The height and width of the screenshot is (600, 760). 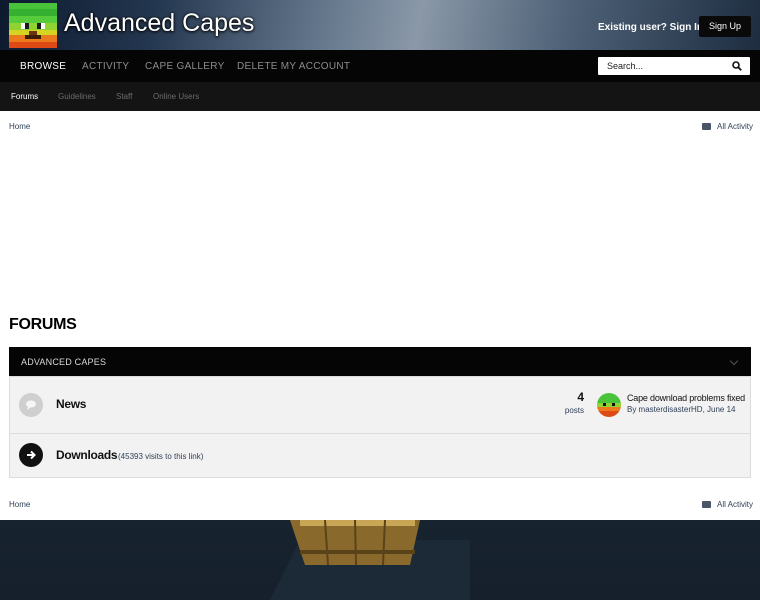 I want to click on site-title: Advanced Capes, so click(x=159, y=23).